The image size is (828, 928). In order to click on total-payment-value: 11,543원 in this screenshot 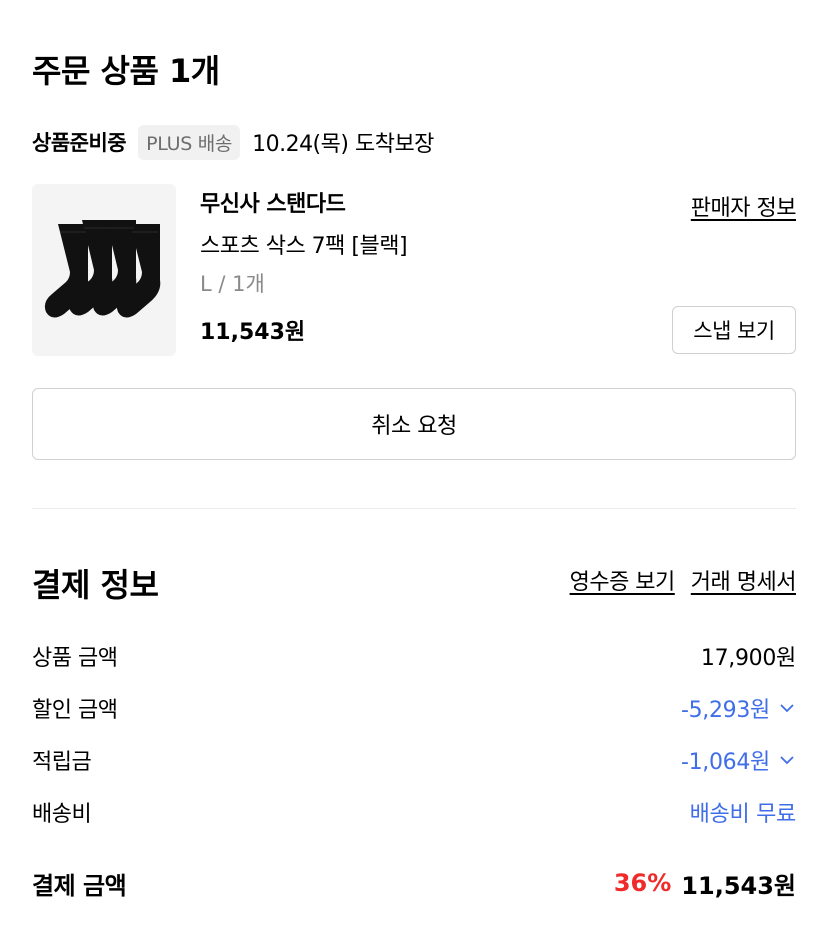, I will do `click(738, 885)`.